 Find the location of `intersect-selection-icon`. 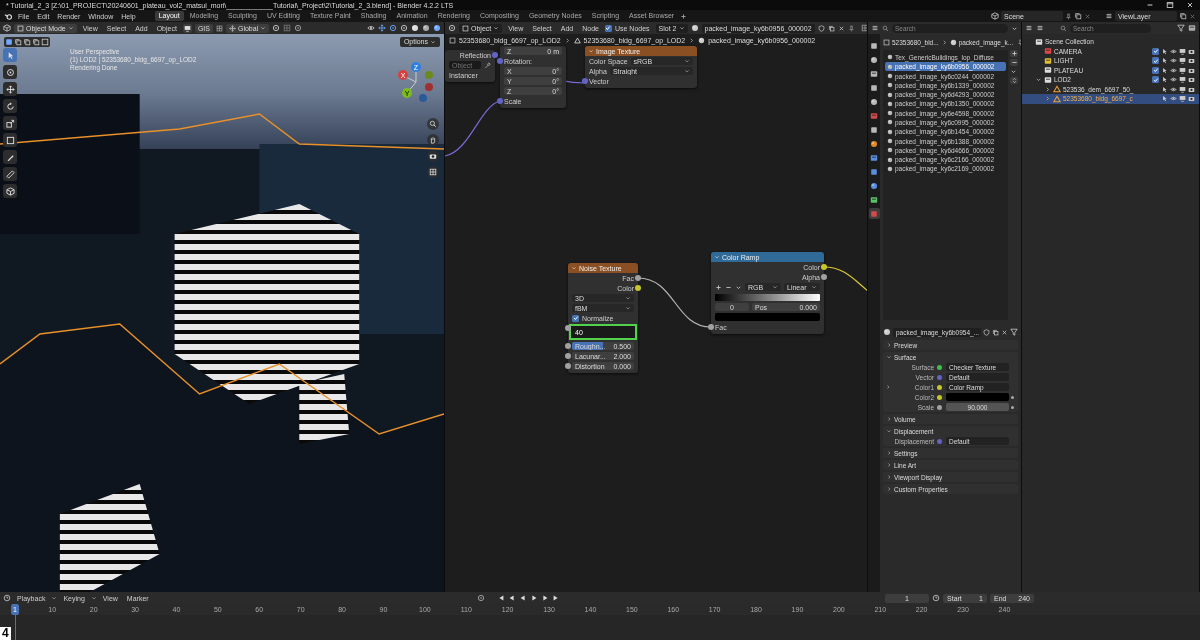

intersect-selection-icon is located at coordinates (45, 42).